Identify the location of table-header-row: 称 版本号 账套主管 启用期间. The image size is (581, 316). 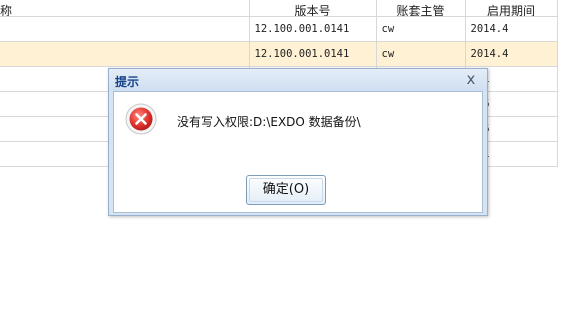
(279, 8).